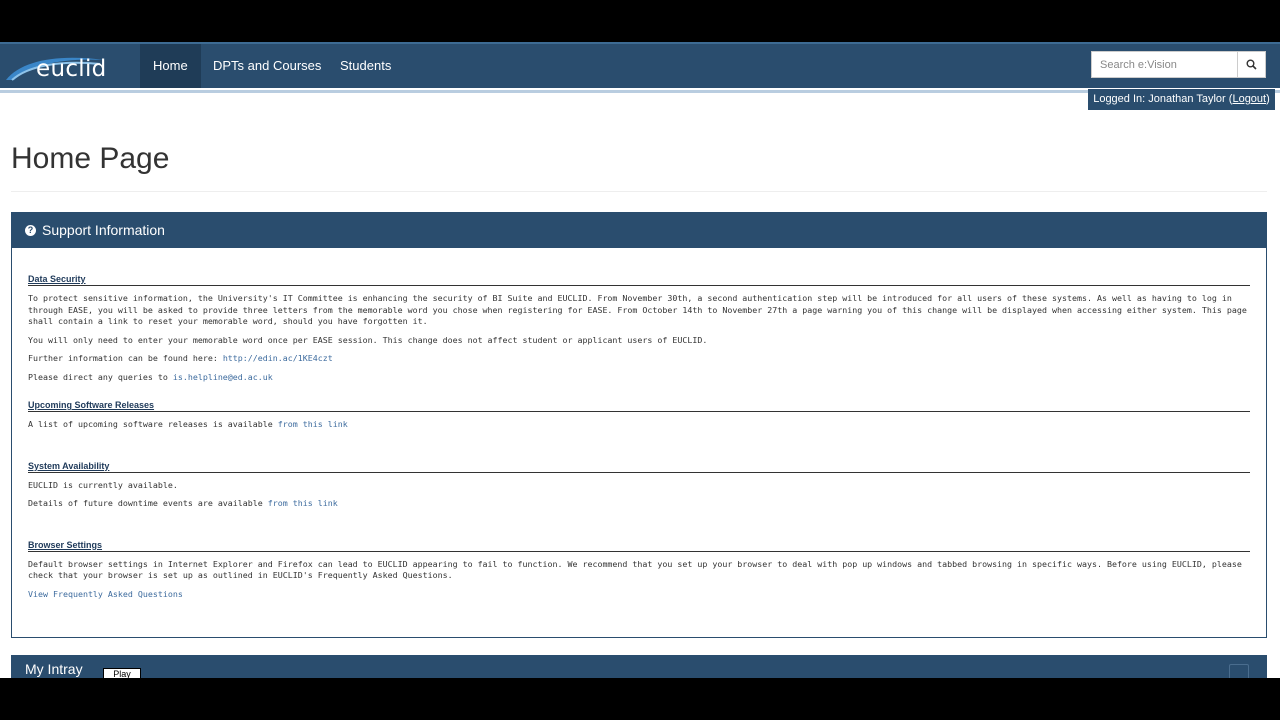 The width and height of the screenshot is (1280, 720). I want to click on search-input, so click(1165, 64).